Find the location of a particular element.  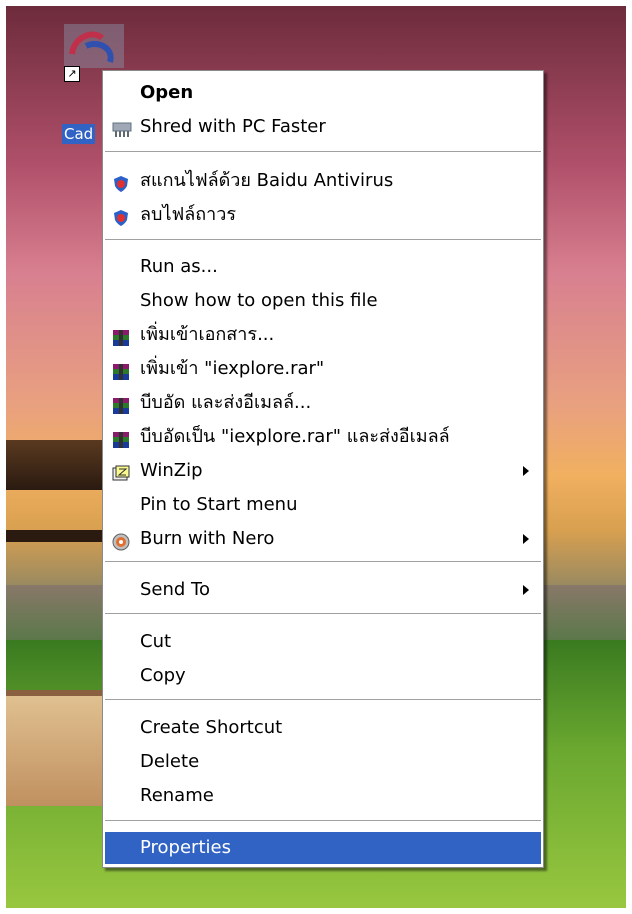

menu-item-copy: Copy is located at coordinates (323, 676).